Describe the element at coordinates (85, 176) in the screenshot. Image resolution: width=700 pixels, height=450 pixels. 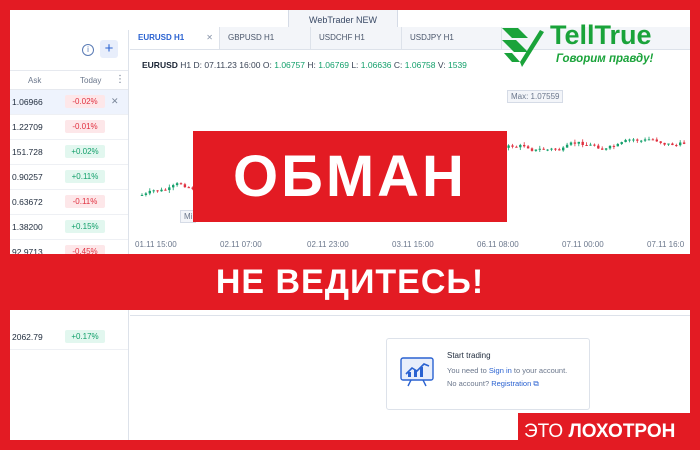
I see `change-badge: +0.11%` at that location.